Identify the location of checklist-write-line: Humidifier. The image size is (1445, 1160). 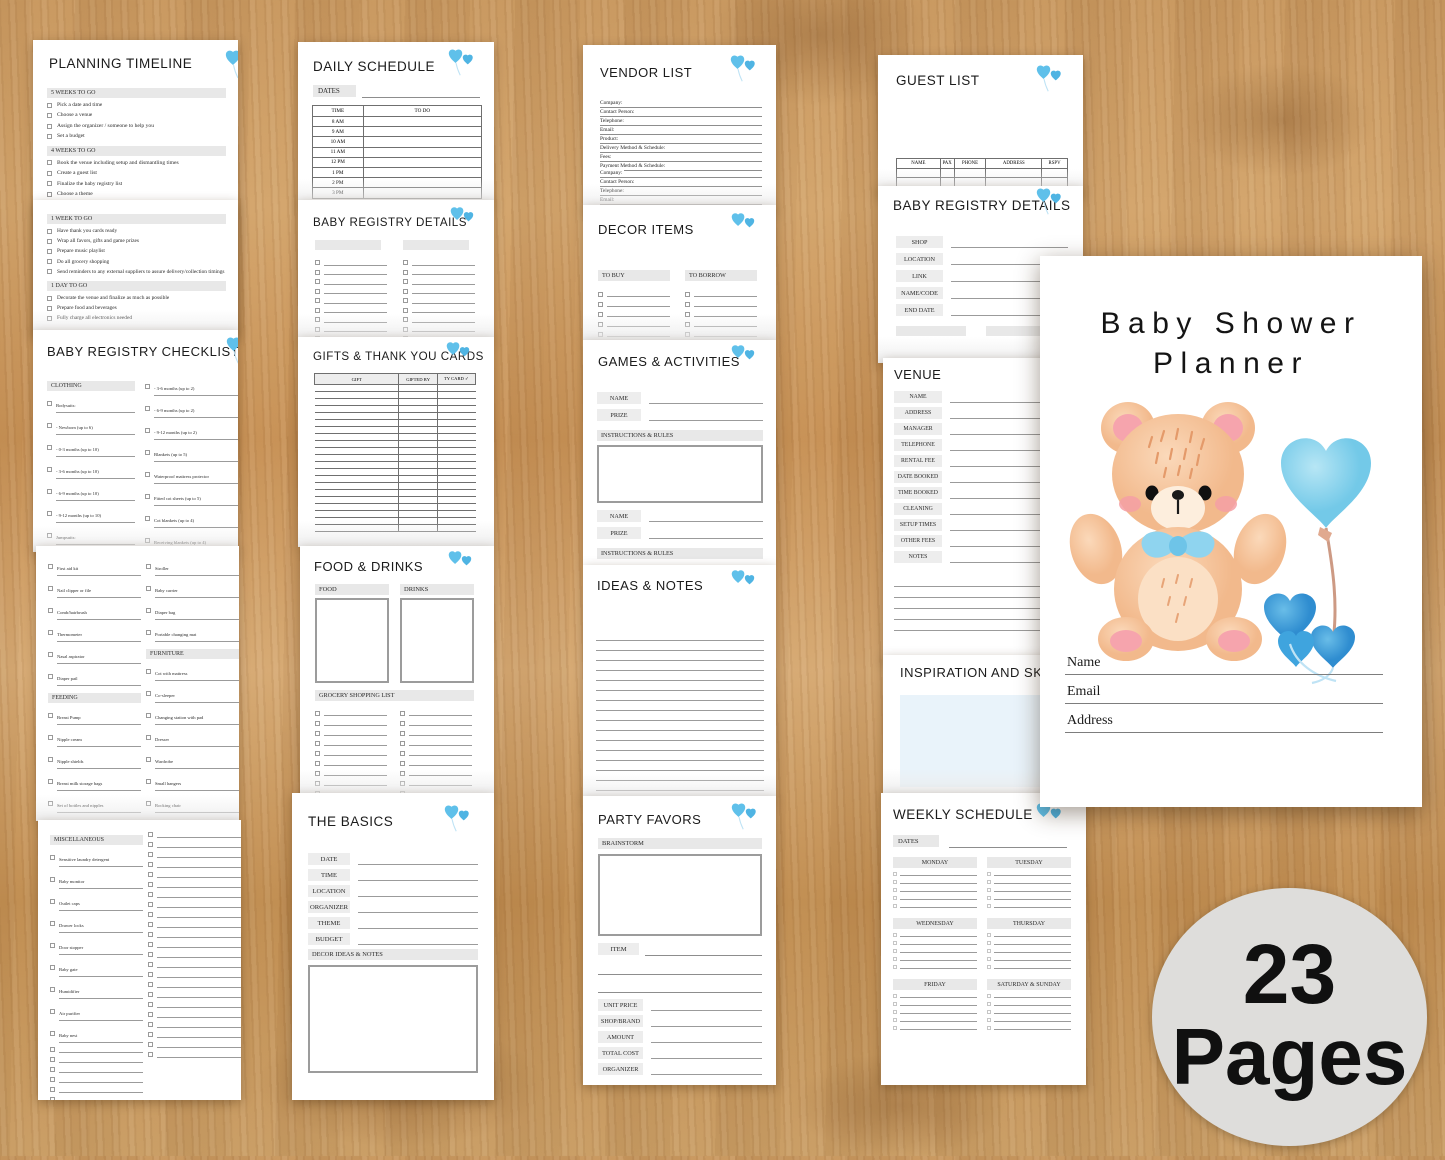
(101, 989).